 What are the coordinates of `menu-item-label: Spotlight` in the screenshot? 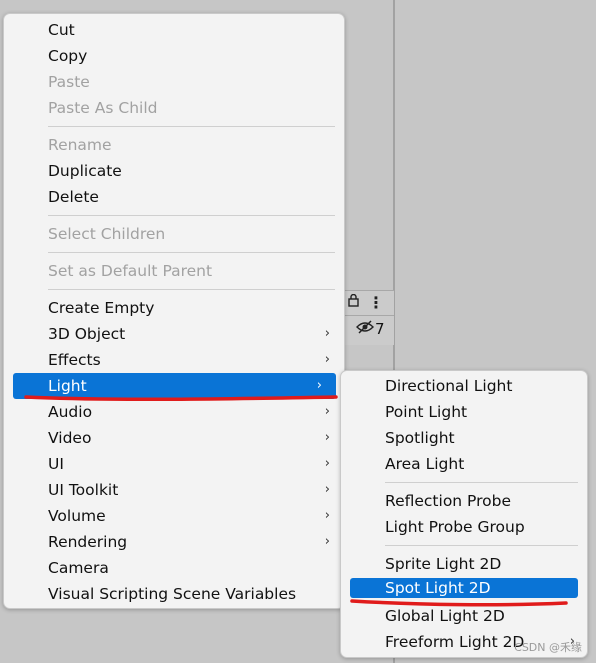 It's located at (420, 438).